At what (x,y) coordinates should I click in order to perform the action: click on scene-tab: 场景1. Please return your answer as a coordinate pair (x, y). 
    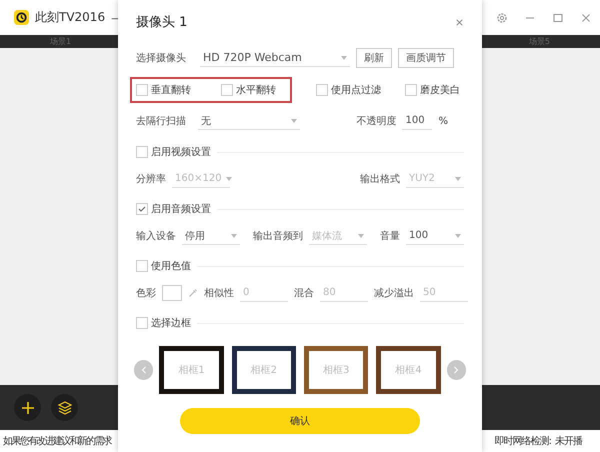
    Looking at the image, I should click on (61, 41).